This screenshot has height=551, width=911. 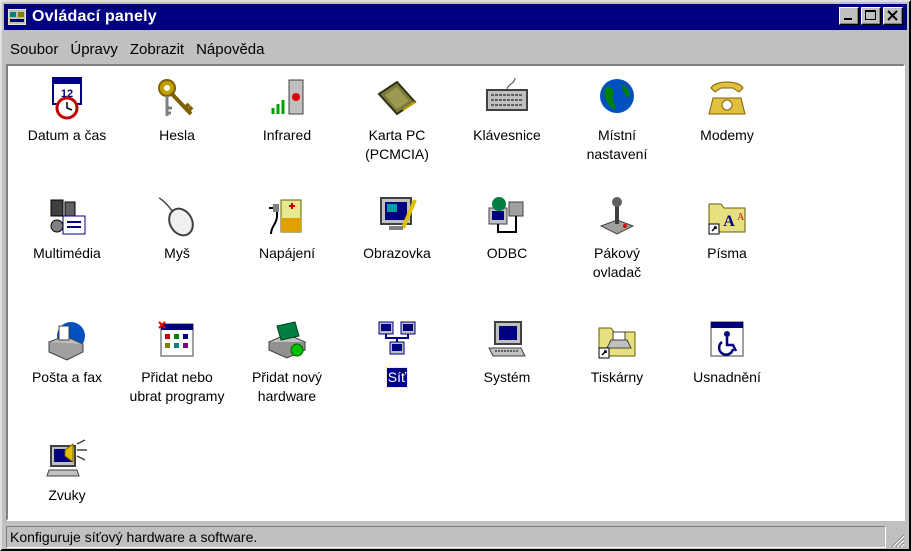 What do you see at coordinates (176, 339) in the screenshot?
I see `add-remove-programs-icon` at bounding box center [176, 339].